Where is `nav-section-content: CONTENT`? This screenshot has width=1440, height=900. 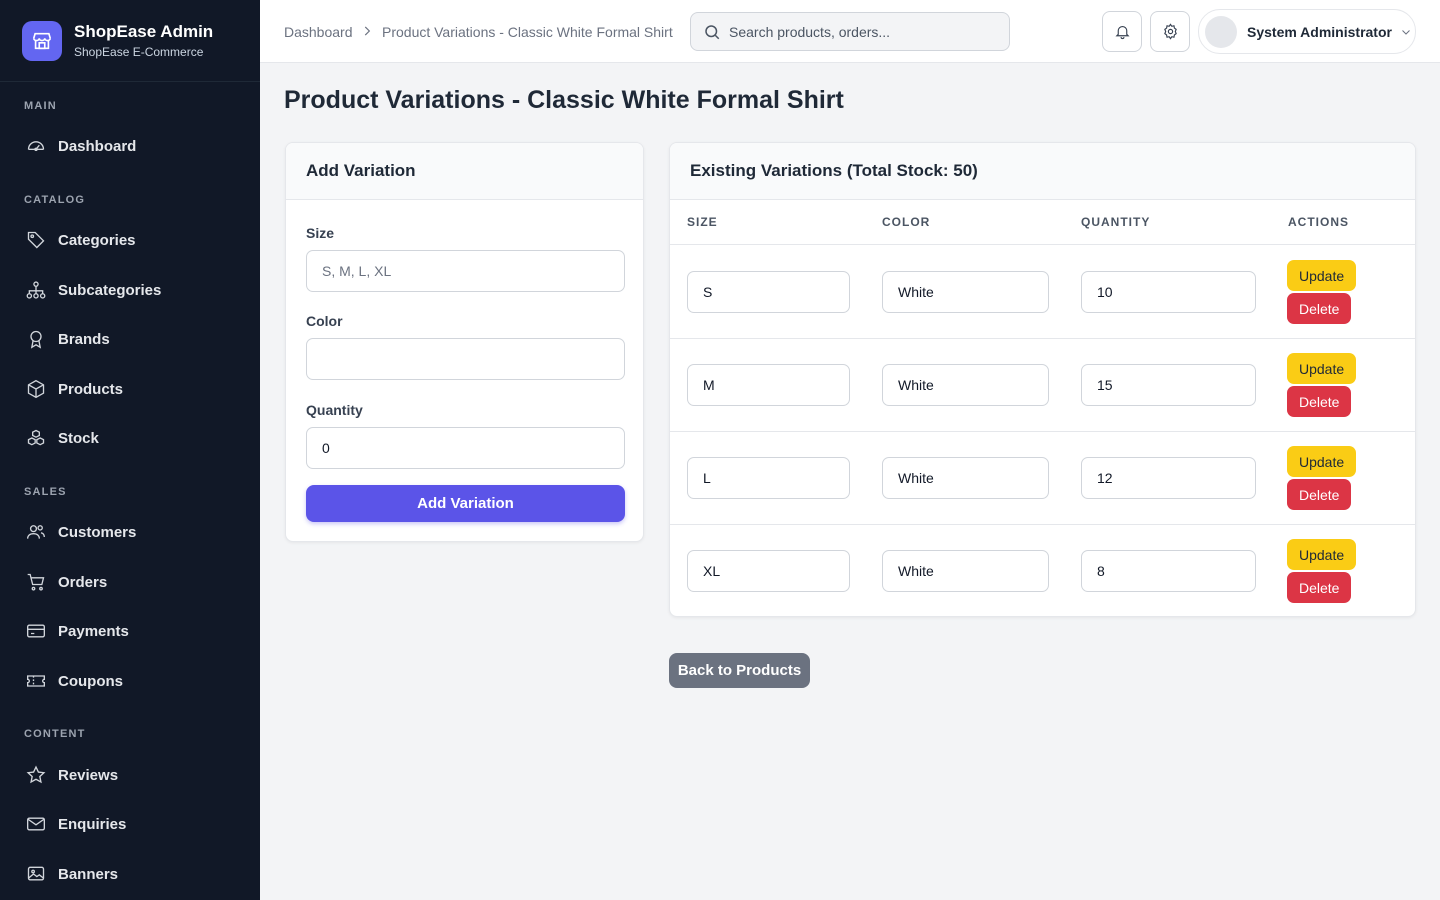
nav-section-content: CONTENT is located at coordinates (55, 734).